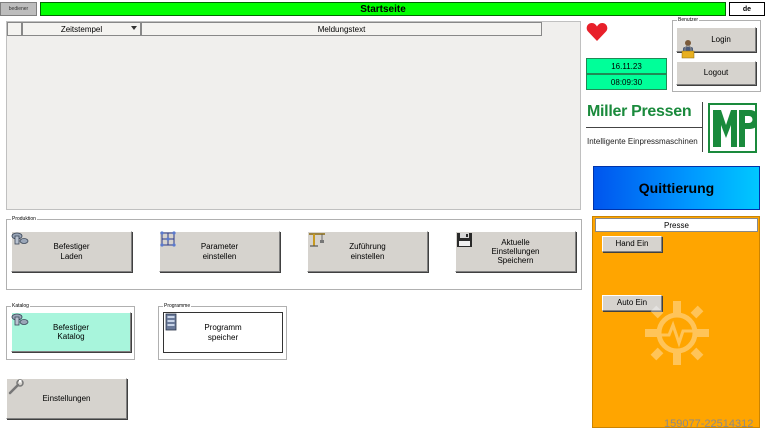  What do you see at coordinates (14, 29) in the screenshot?
I see `column-header-blank` at bounding box center [14, 29].